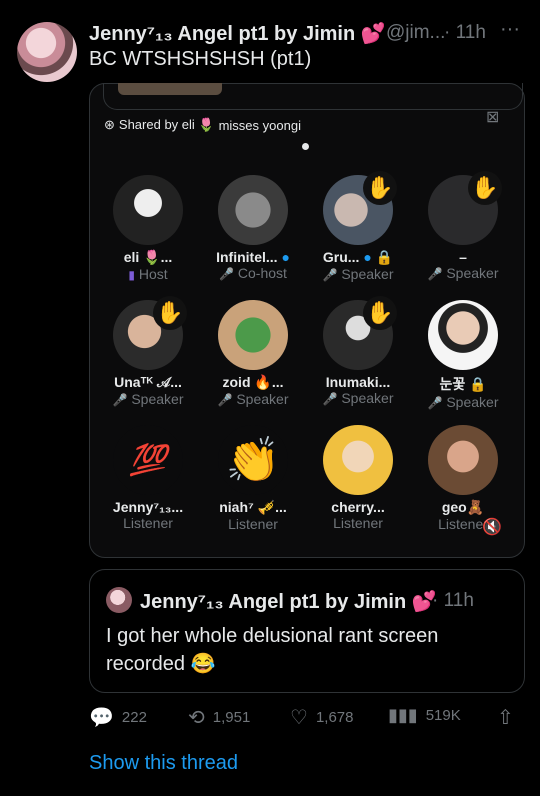  I want to click on hundred-emoji-icon: 💯, so click(148, 460).